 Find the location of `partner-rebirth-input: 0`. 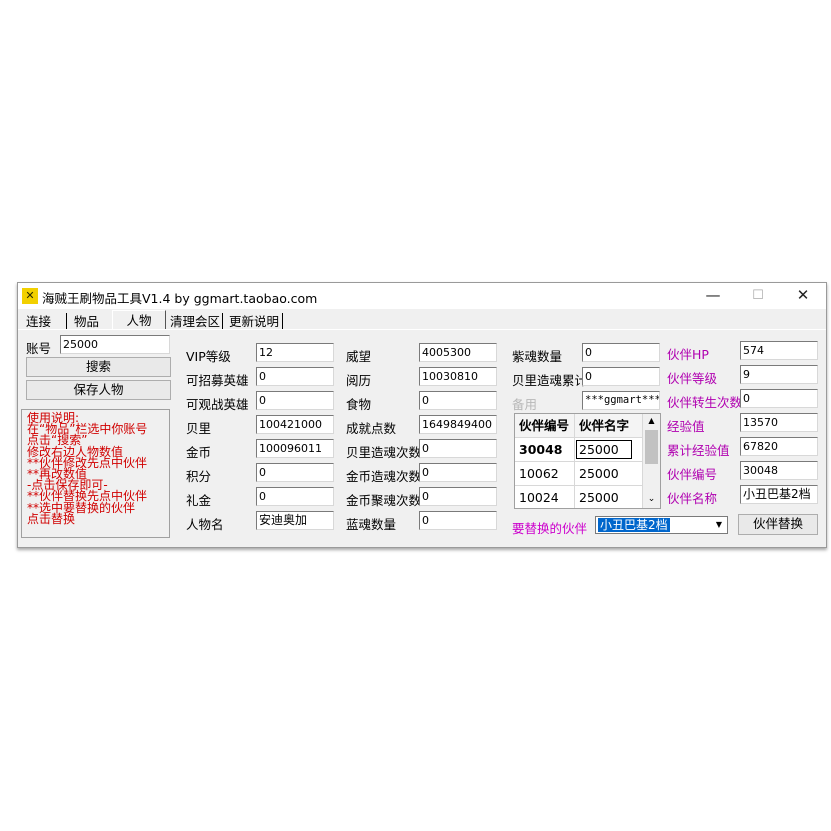

partner-rebirth-input: 0 is located at coordinates (779, 398).